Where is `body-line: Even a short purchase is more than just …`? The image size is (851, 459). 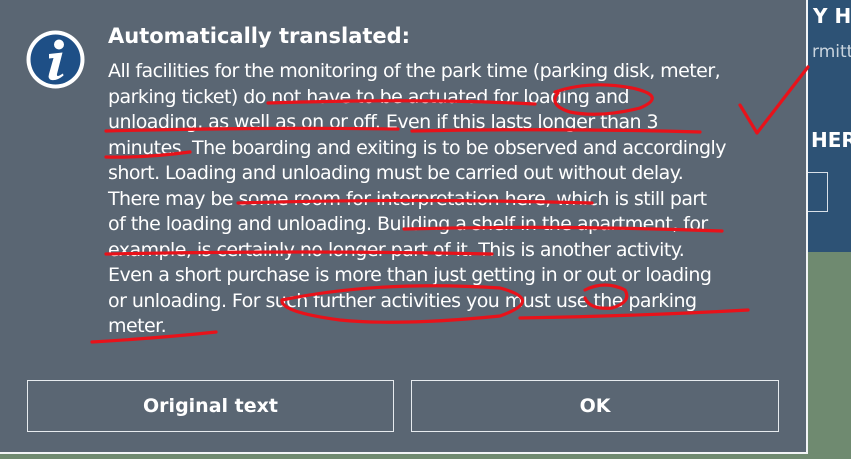 body-line: Even a short purchase is more than just … is located at coordinates (410, 275).